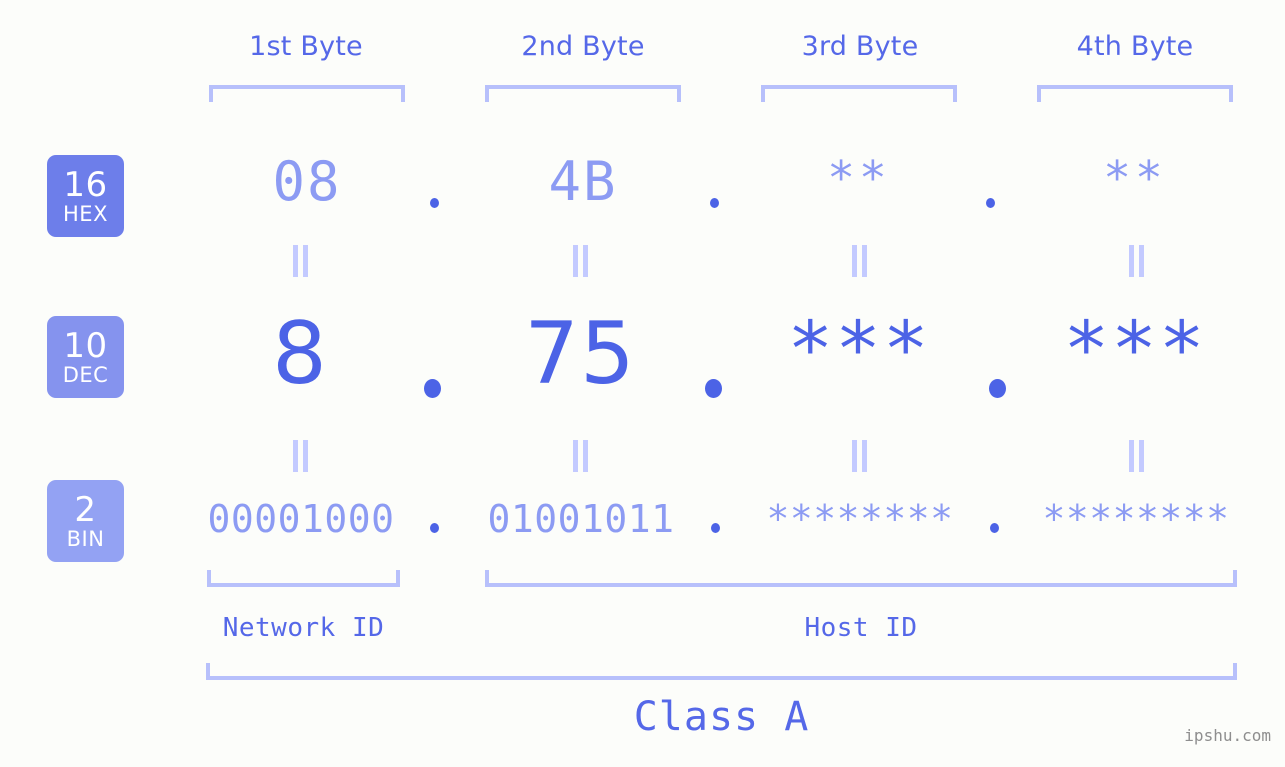  Describe the element at coordinates (580, 354) in the screenshot. I see `dec-byte-2: 75` at that location.